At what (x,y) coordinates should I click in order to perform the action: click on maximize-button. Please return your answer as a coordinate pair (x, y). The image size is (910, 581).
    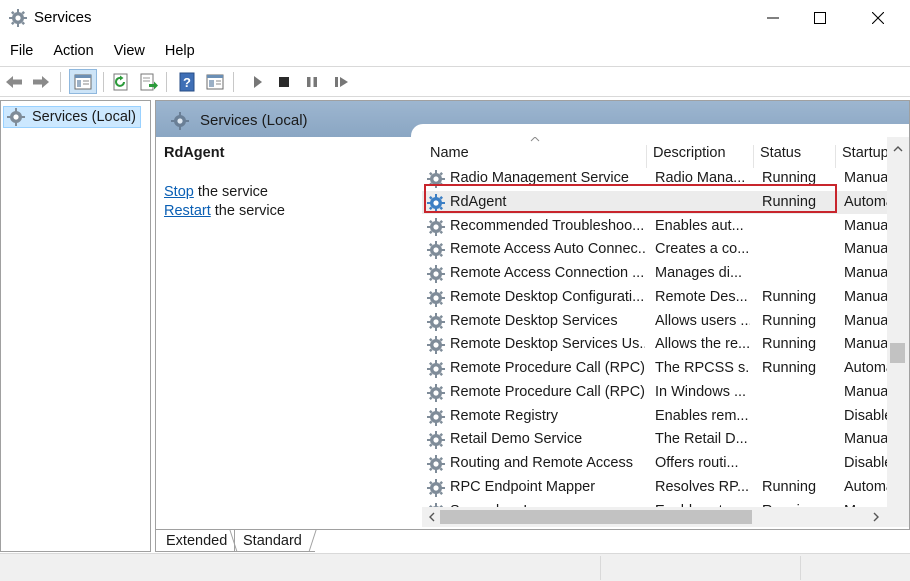
    Looking at the image, I should click on (820, 18).